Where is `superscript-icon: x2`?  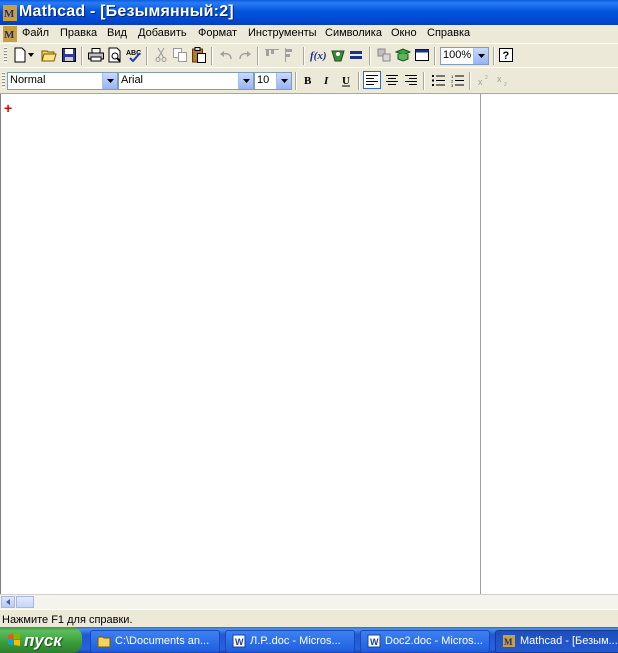 superscript-icon: x2 is located at coordinates (483, 80).